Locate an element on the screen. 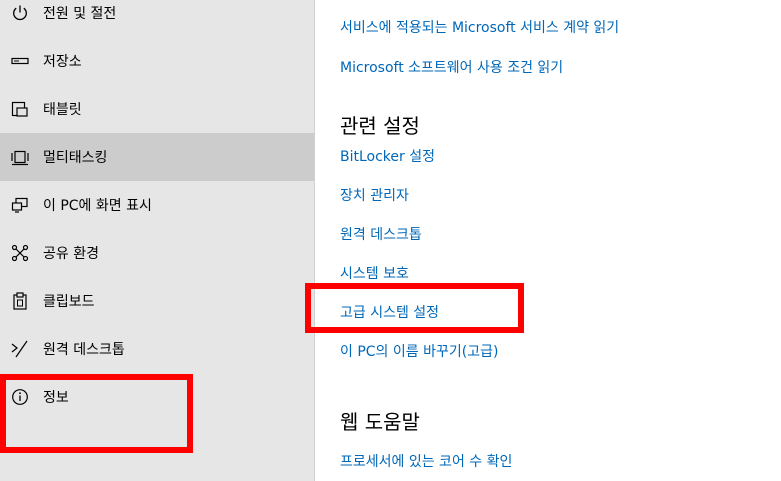  sidebar-item-label: 정보 is located at coordinates (56, 398).